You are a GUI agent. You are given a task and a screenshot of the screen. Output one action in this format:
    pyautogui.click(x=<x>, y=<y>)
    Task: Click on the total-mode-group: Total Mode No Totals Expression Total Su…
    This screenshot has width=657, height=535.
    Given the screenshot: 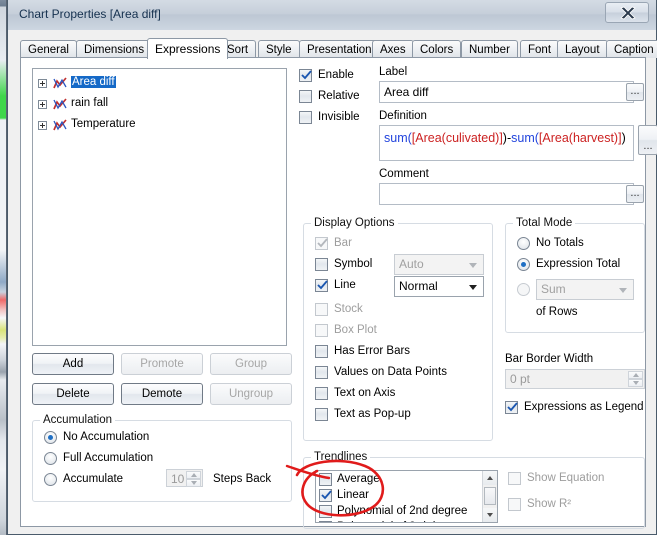 What is the action you would take?
    pyautogui.click(x=575, y=275)
    